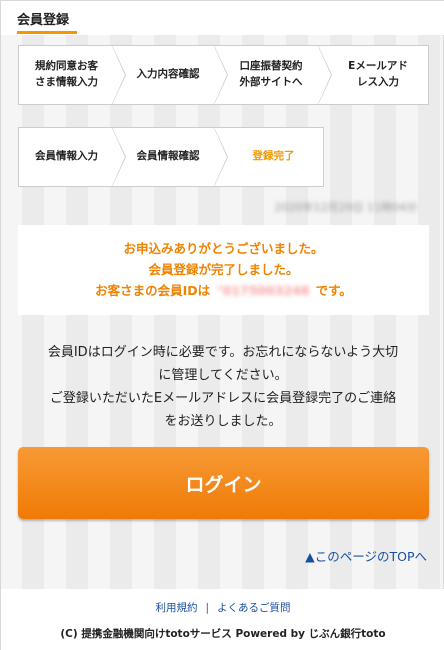 This screenshot has width=444, height=650. What do you see at coordinates (222, 18) in the screenshot?
I see `page-header: 会員登録` at bounding box center [222, 18].